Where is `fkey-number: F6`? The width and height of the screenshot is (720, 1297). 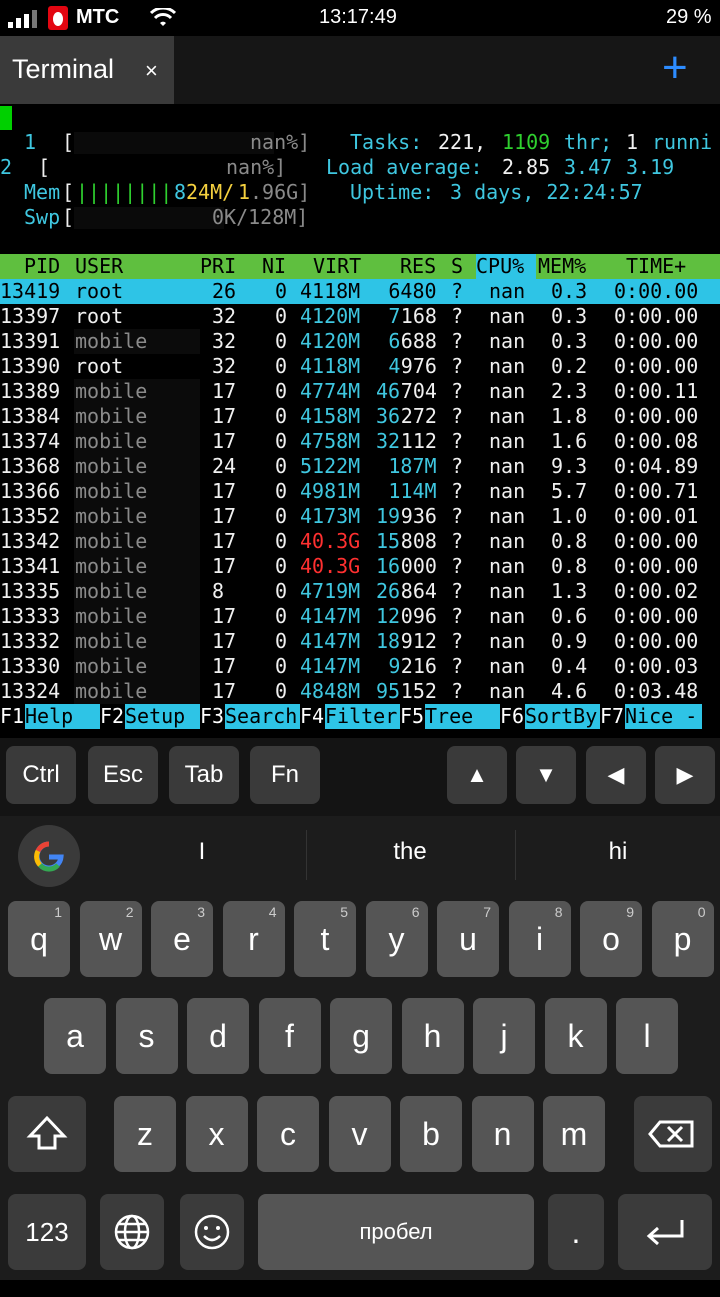 fkey-number: F6 is located at coordinates (512, 716).